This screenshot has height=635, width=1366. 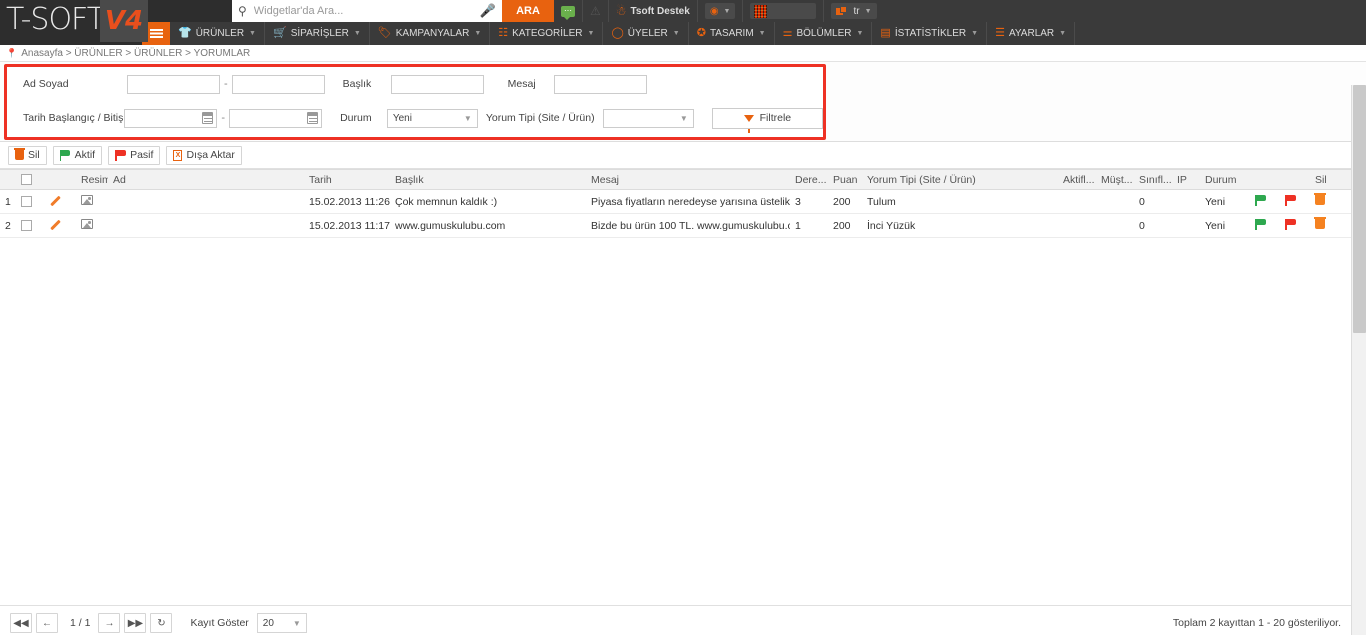 I want to click on cell-tarih: 15.02.2013 11:17, so click(x=347, y=225).